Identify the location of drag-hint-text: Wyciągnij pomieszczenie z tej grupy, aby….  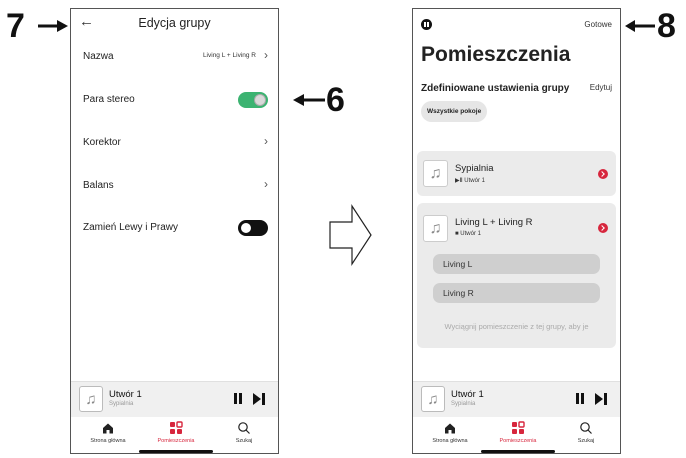
(516, 326).